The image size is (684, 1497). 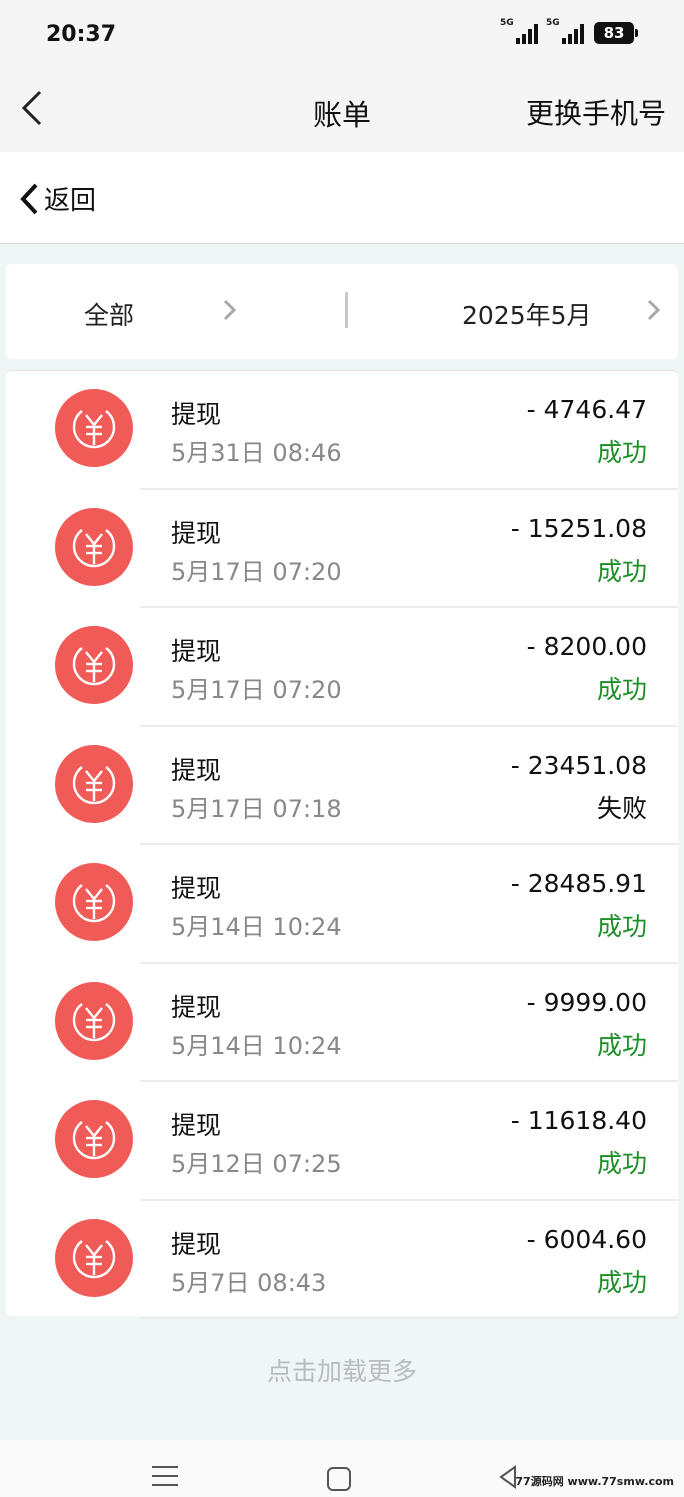 What do you see at coordinates (81, 34) in the screenshot?
I see `status-time: 20:37` at bounding box center [81, 34].